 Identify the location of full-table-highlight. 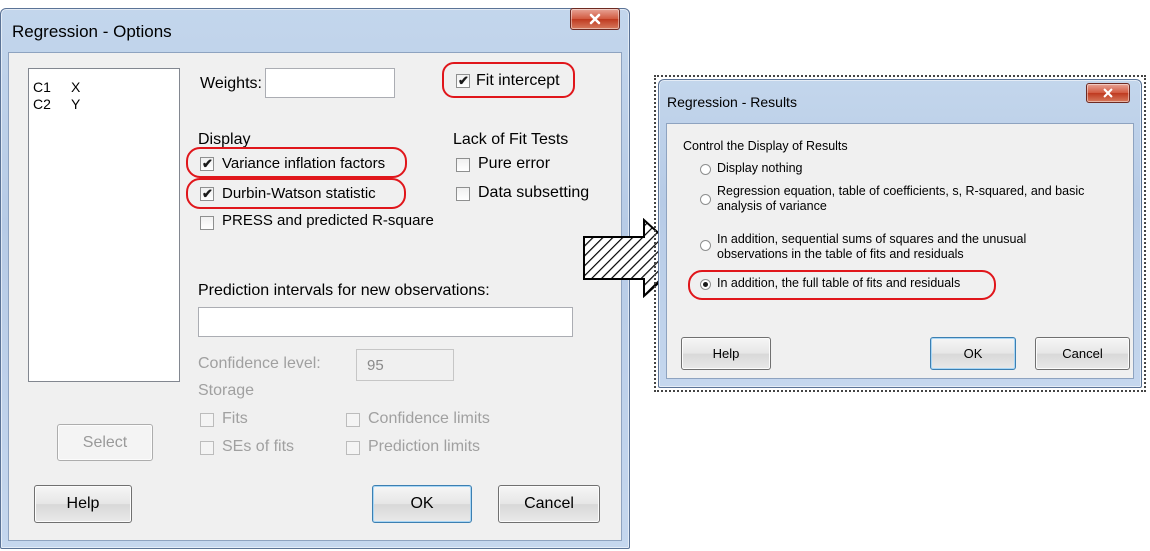
(842, 285).